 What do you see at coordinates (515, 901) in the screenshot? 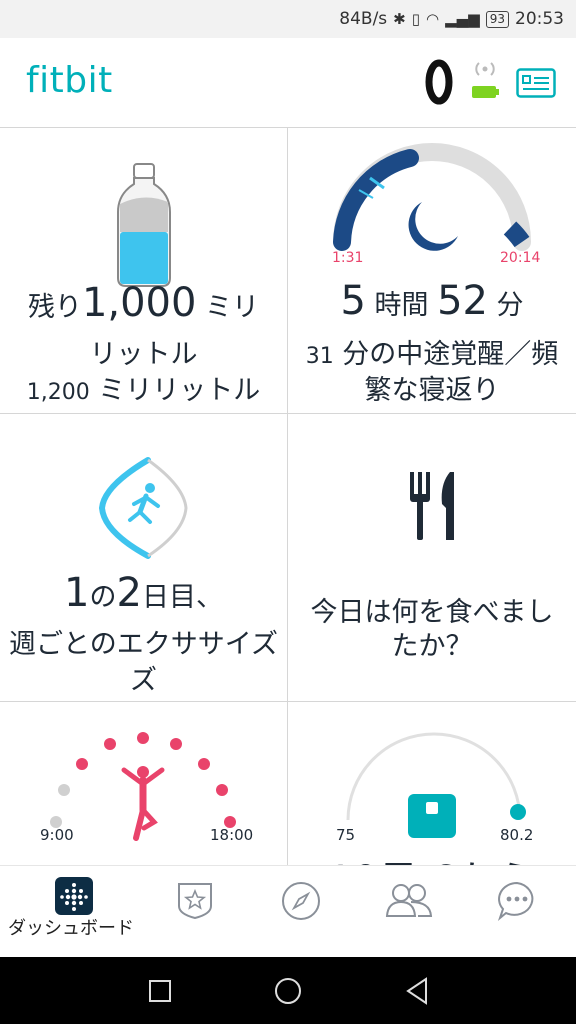
I see `chat-bubble-icon` at bounding box center [515, 901].